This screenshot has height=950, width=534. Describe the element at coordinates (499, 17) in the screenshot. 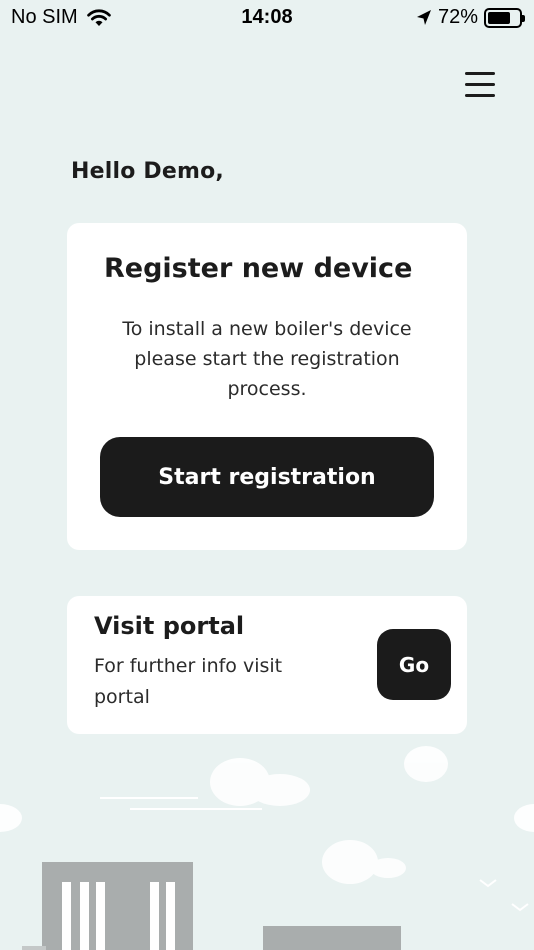

I see `battery-level-fill` at that location.